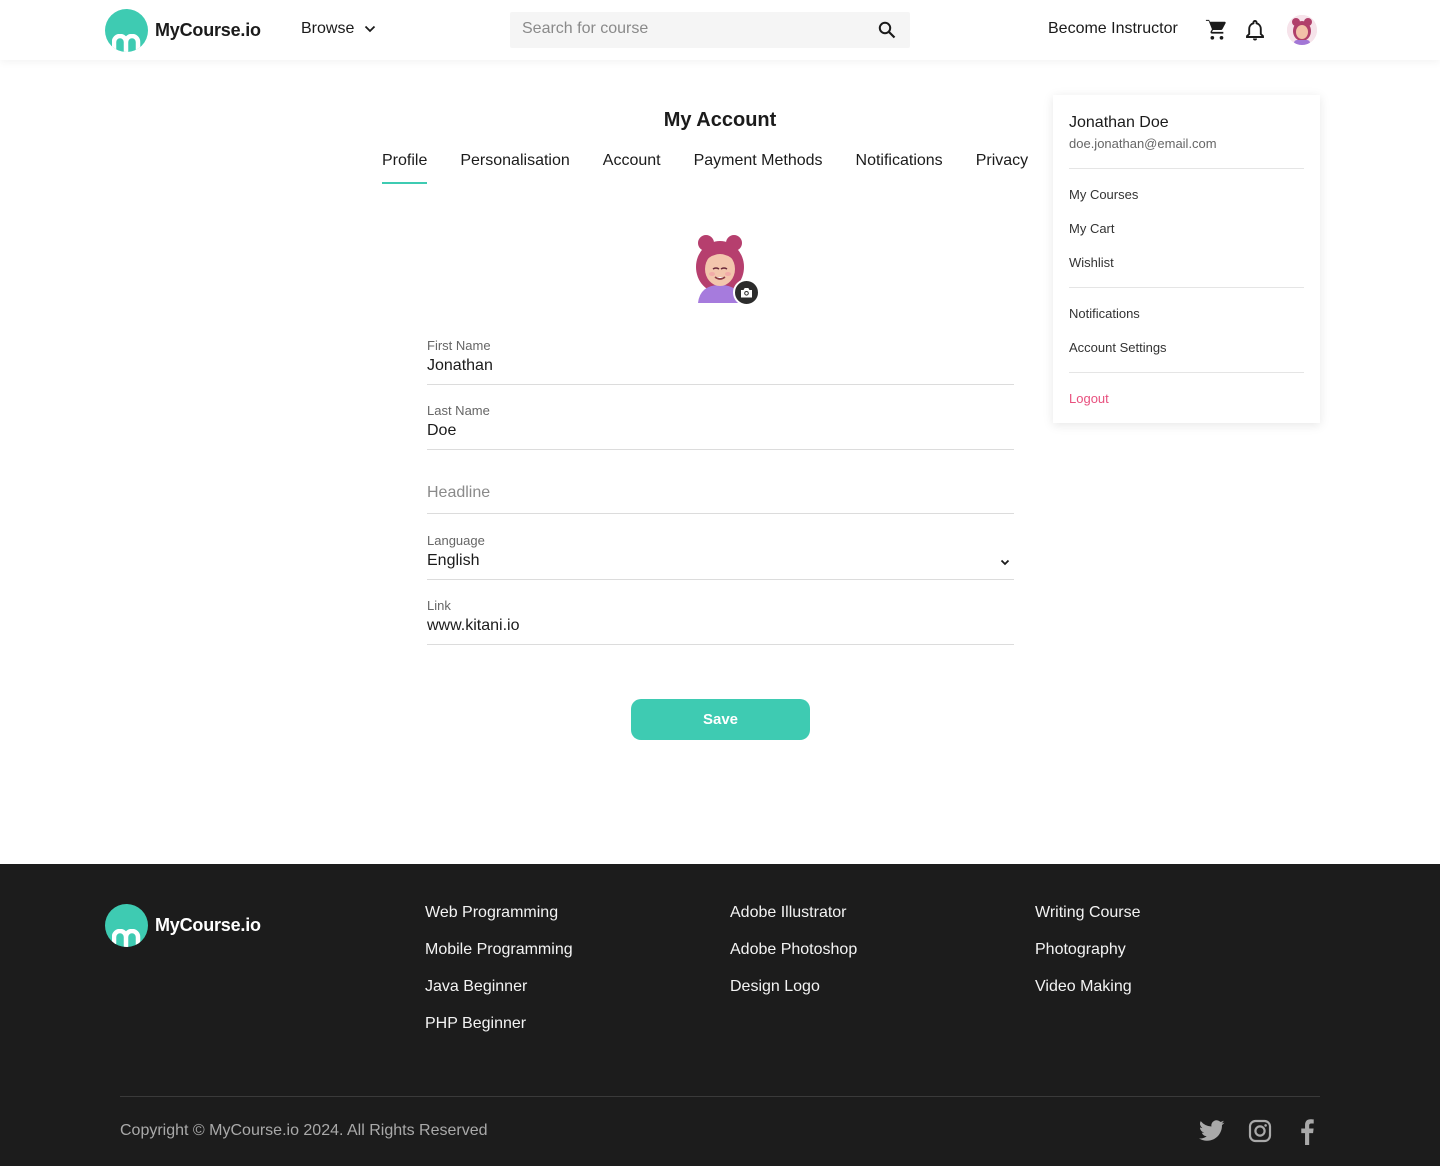 Image resolution: width=1440 pixels, height=1166 pixels. I want to click on browse-label: Browse, so click(328, 28).